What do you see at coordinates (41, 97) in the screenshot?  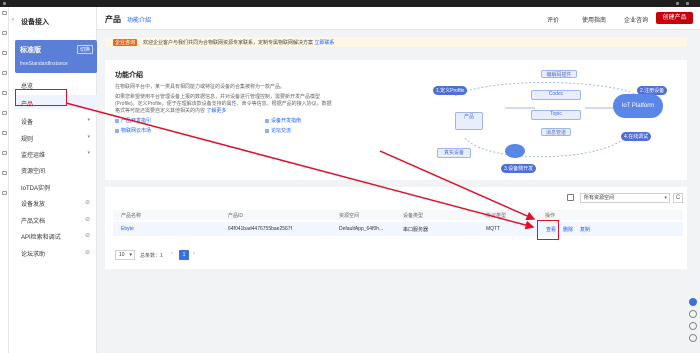 I see `product-nav-highlight` at bounding box center [41, 97].